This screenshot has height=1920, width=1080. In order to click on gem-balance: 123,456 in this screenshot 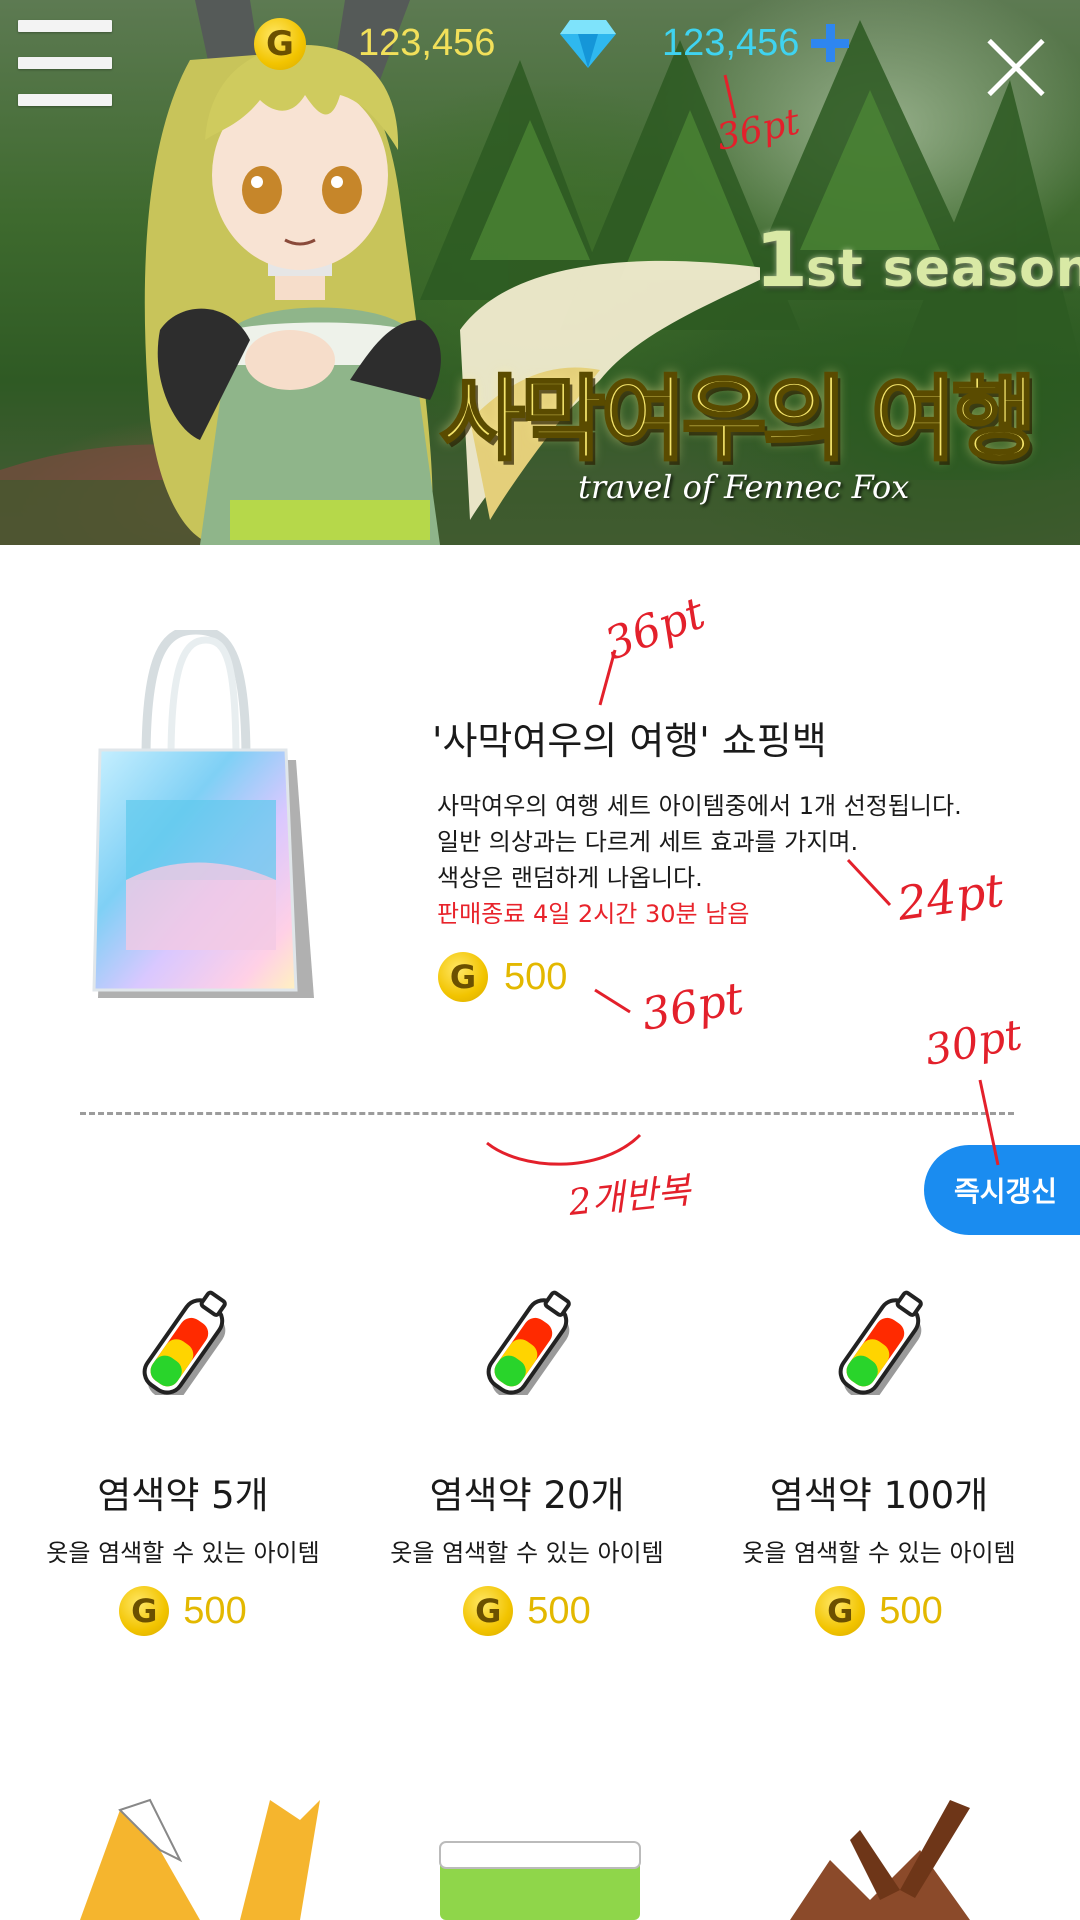, I will do `click(731, 43)`.